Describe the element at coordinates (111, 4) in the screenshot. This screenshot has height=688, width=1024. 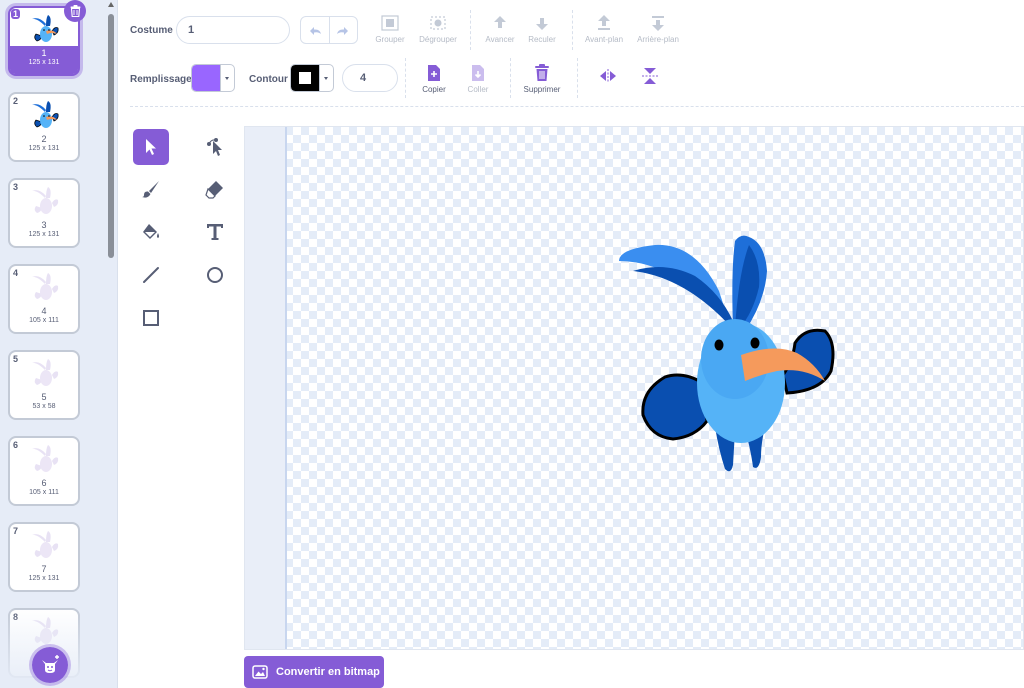
I see `scroll-up-arrow-icon` at that location.